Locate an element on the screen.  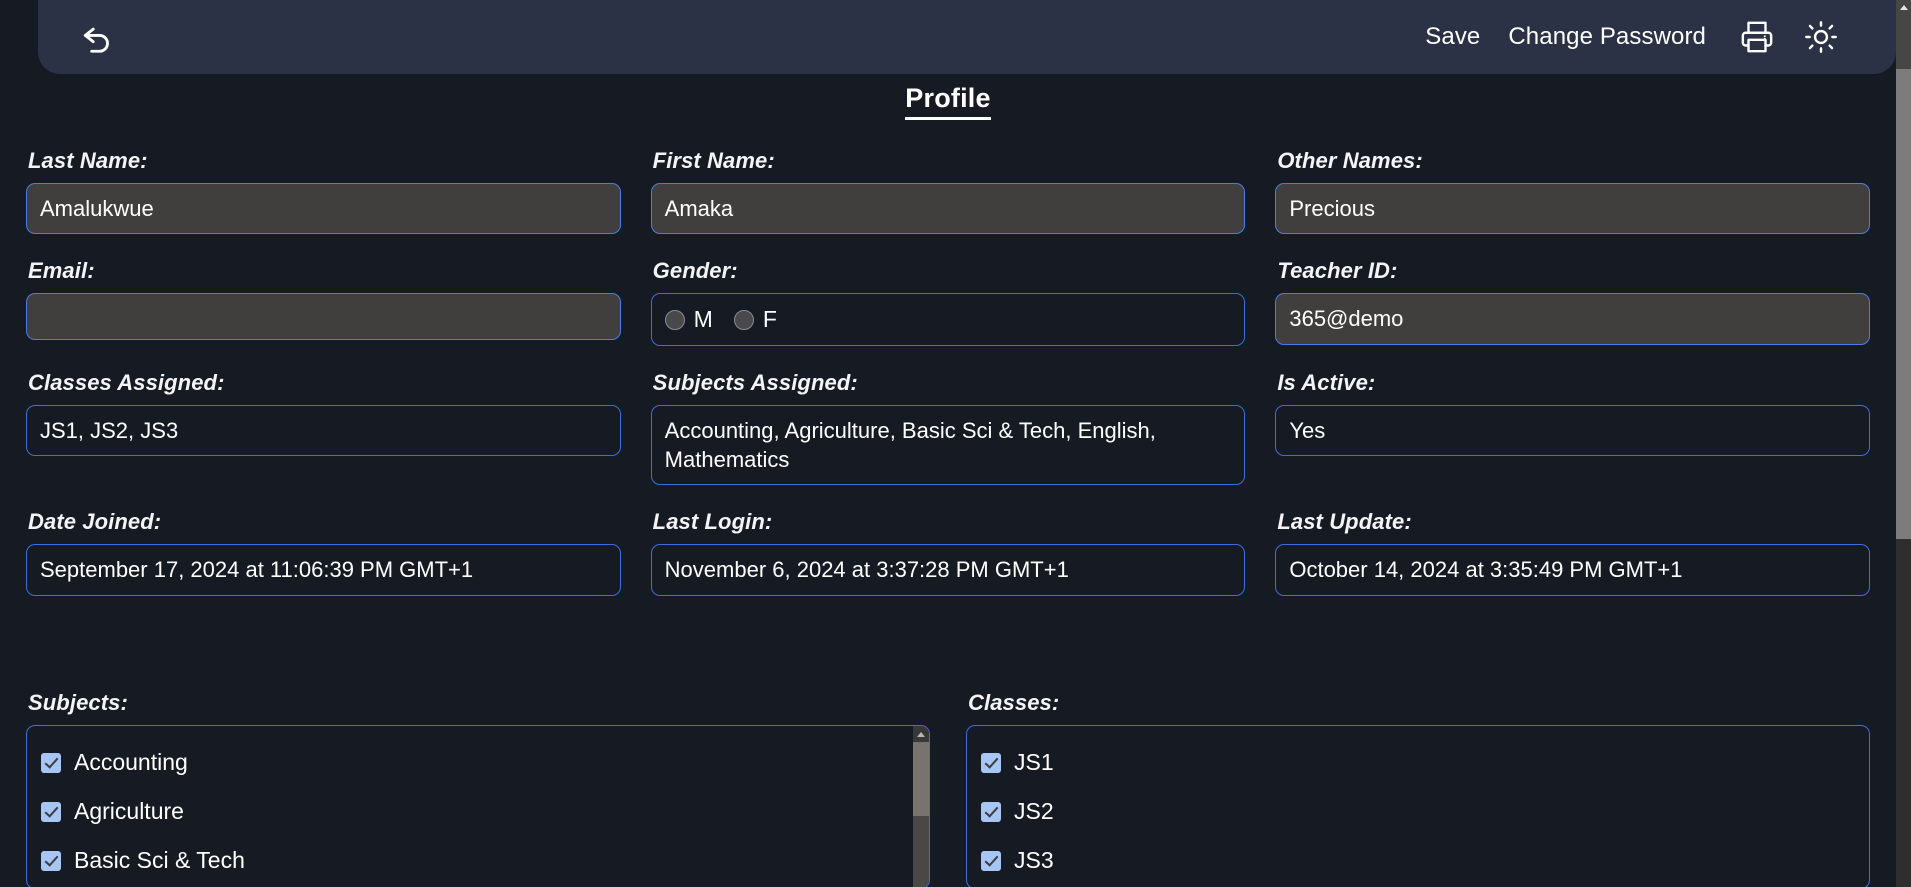
field-group-is-active: Is Active: Yes is located at coordinates (1573, 413).